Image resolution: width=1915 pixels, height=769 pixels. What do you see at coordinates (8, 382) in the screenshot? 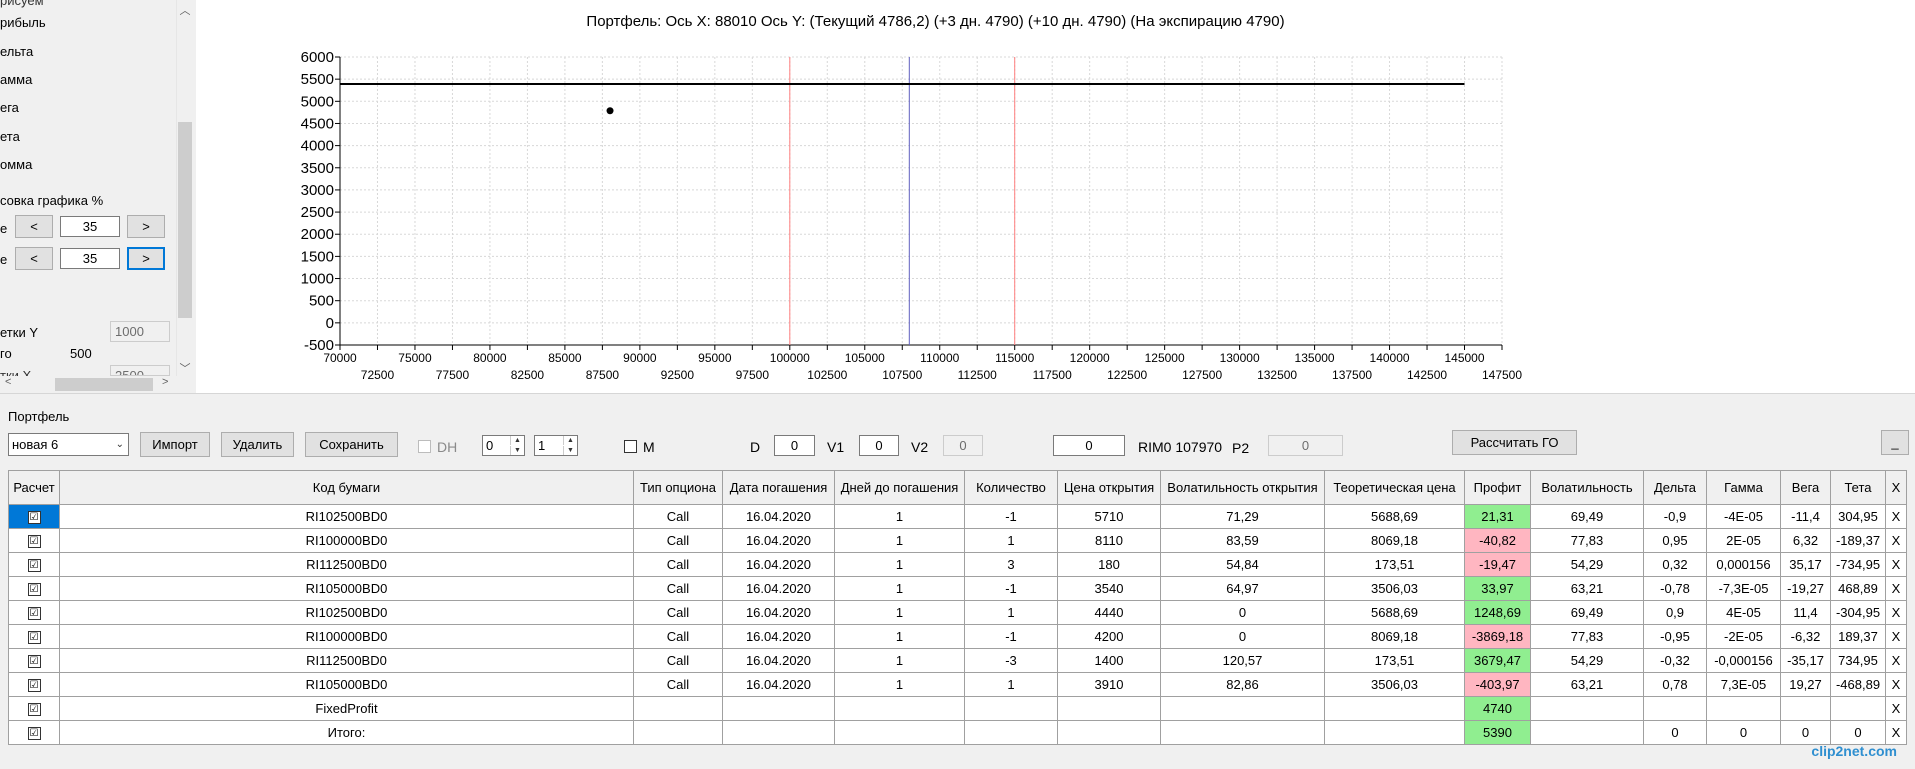
I see `scroll-left-icon: <` at bounding box center [8, 382].